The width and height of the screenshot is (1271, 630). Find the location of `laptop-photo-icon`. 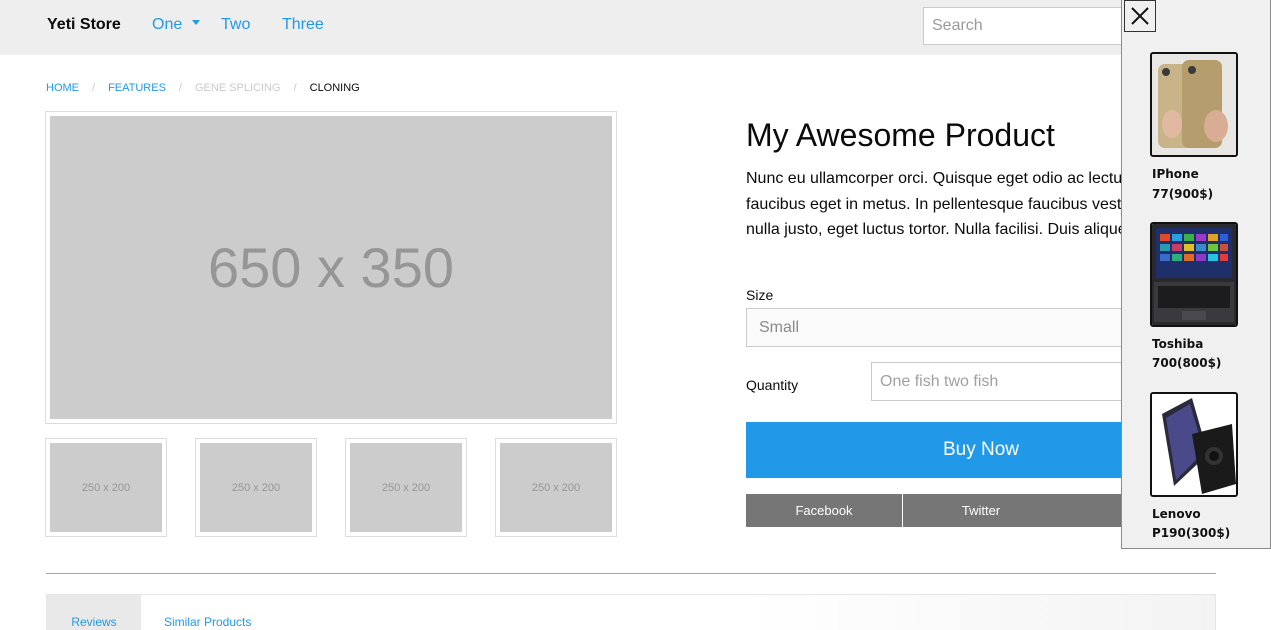

laptop-photo-icon is located at coordinates (1194, 274).